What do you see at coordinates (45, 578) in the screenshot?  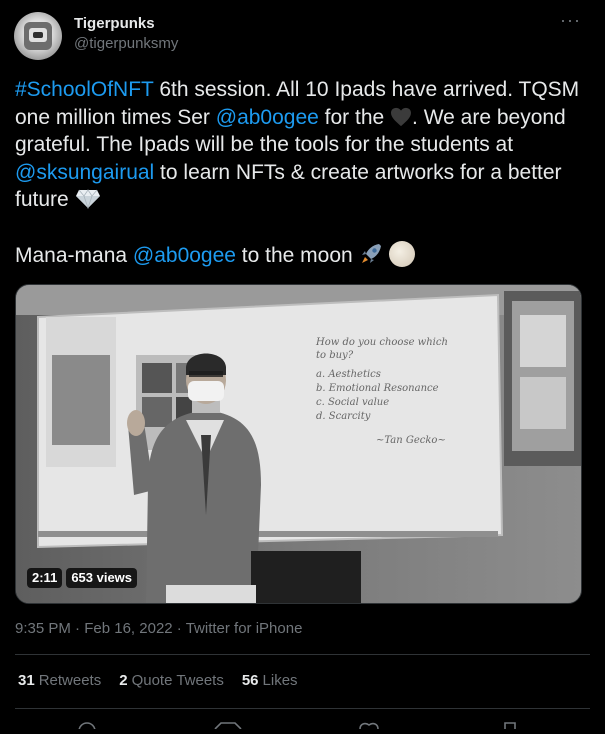 I see `video-duration: 2:11` at bounding box center [45, 578].